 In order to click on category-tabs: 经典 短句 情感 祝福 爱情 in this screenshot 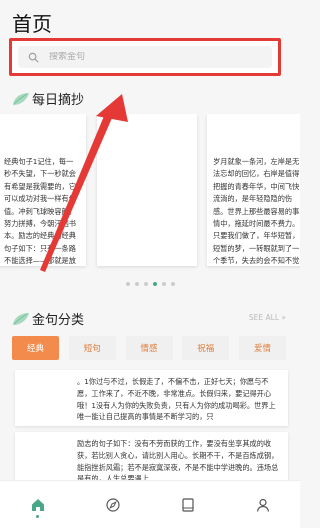, I will do `click(149, 348)`.